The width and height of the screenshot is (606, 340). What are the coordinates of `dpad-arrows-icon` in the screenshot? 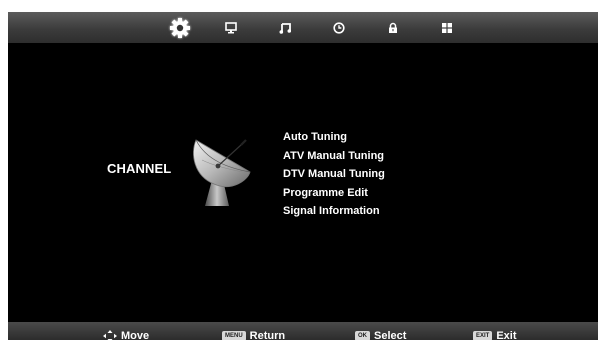 It's located at (110, 335).